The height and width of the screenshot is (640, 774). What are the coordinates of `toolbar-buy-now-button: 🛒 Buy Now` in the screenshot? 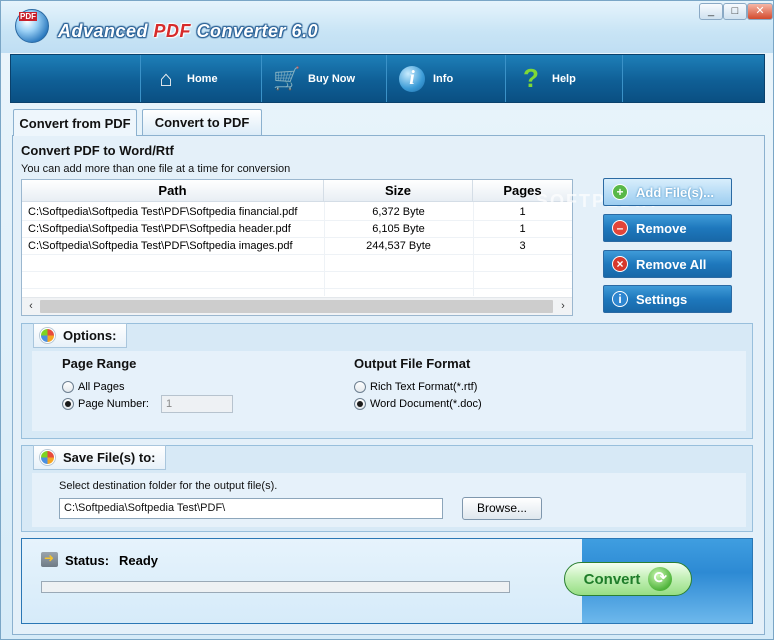 It's located at (323, 78).